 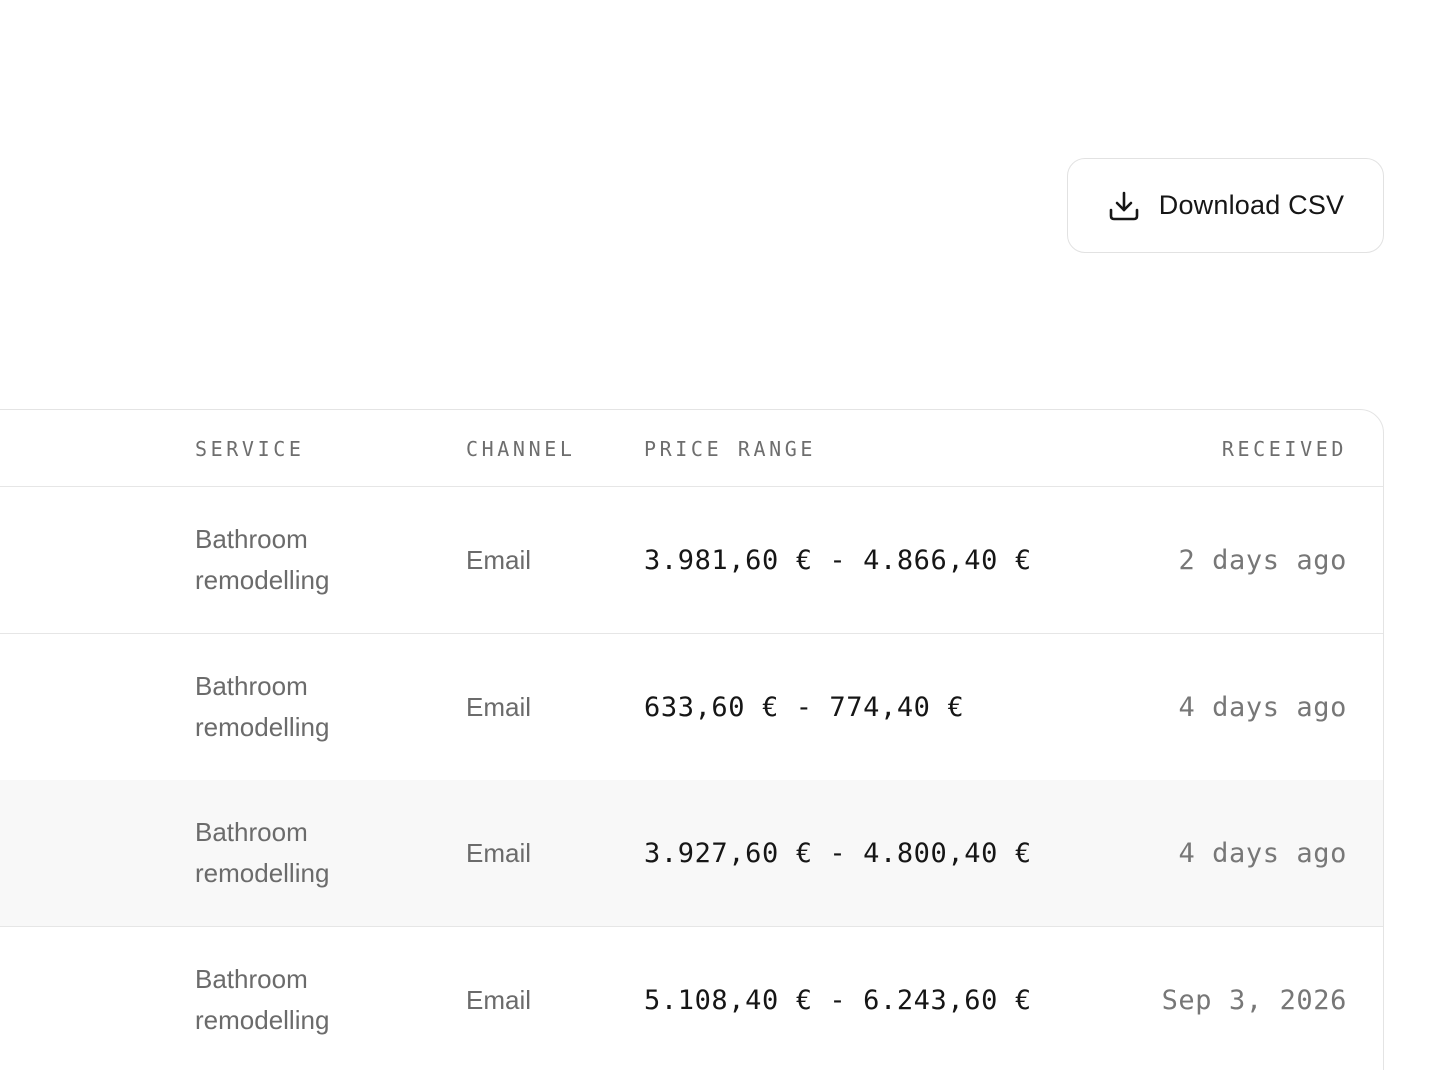 What do you see at coordinates (1251, 205) in the screenshot?
I see `download-csv-label: Download CSV` at bounding box center [1251, 205].